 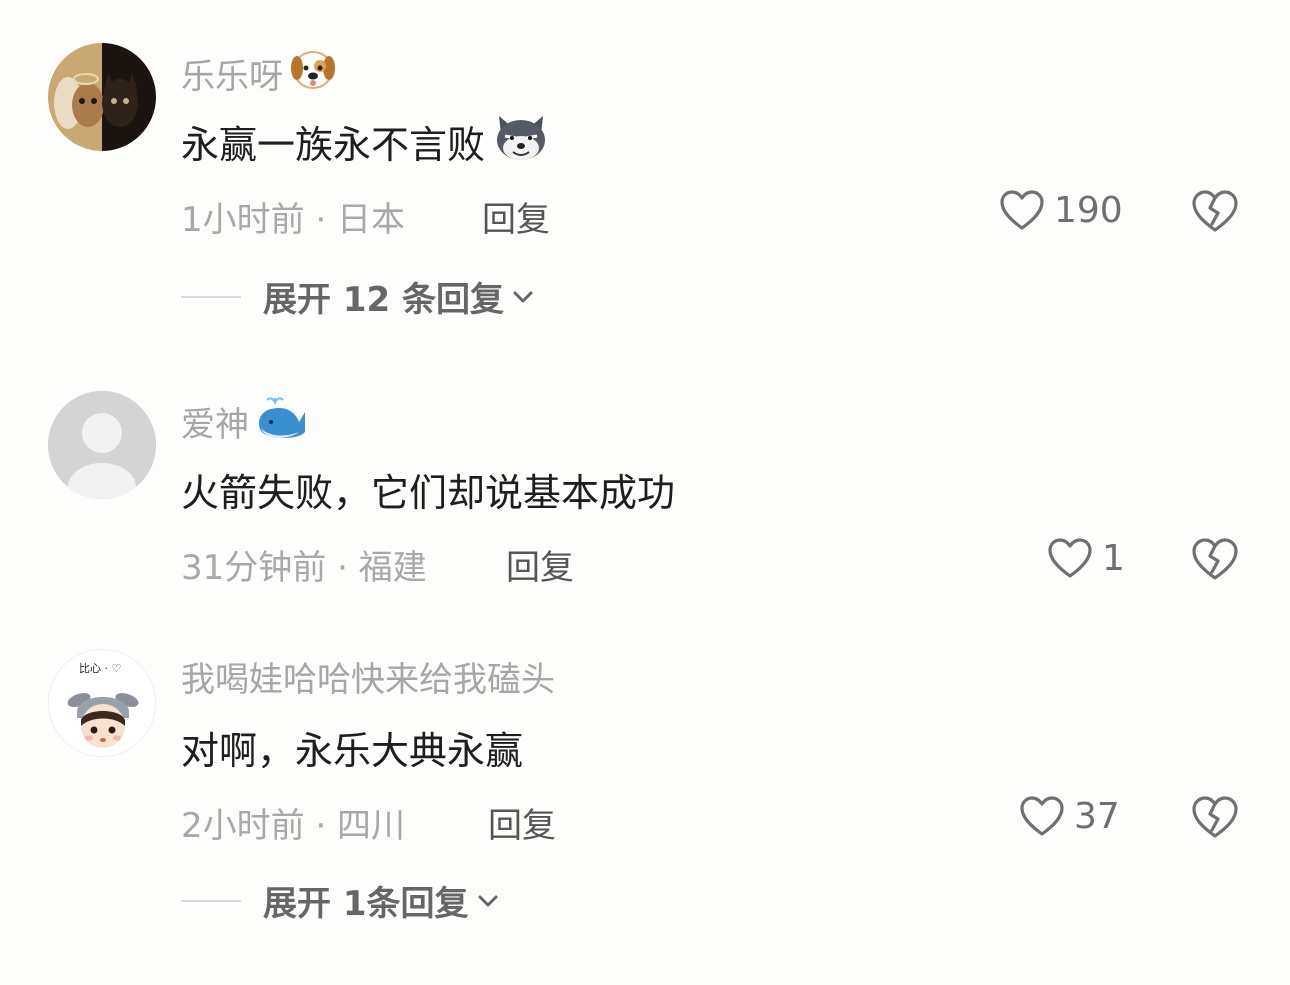 What do you see at coordinates (428, 493) in the screenshot?
I see `comment-text: 火箭失败，它们却说基本成功` at bounding box center [428, 493].